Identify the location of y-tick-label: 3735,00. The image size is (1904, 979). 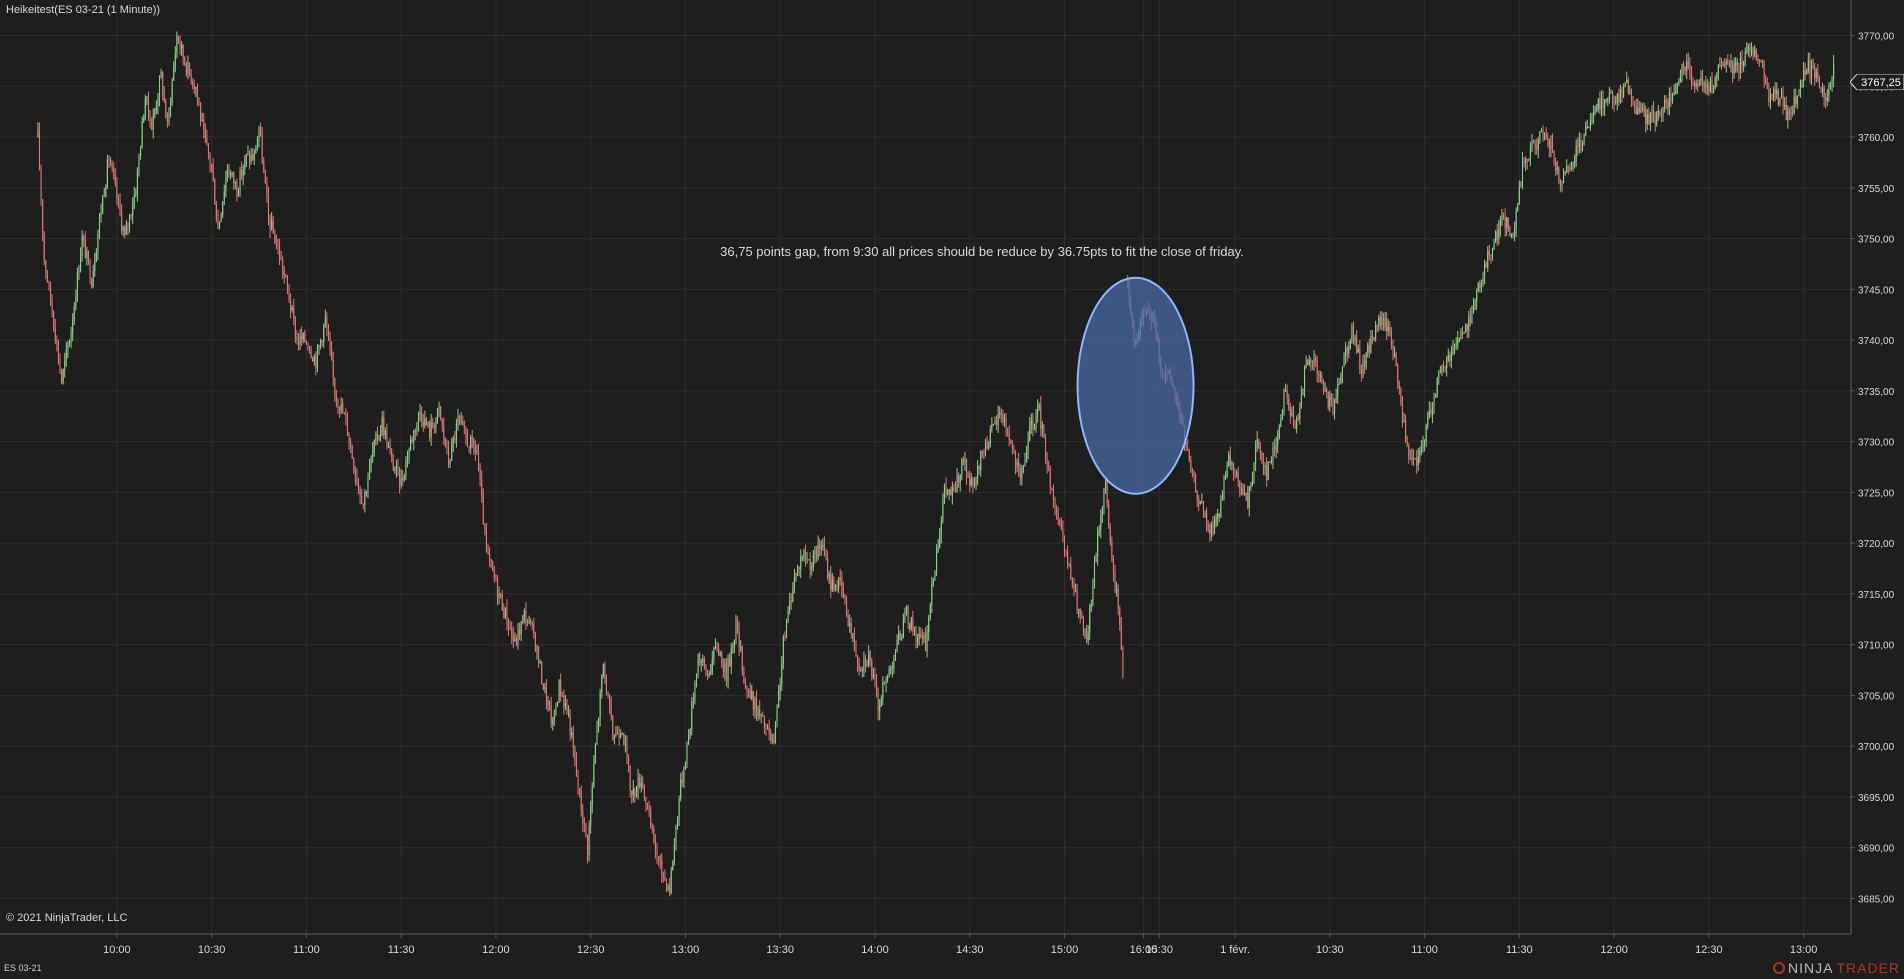
(1876, 392).